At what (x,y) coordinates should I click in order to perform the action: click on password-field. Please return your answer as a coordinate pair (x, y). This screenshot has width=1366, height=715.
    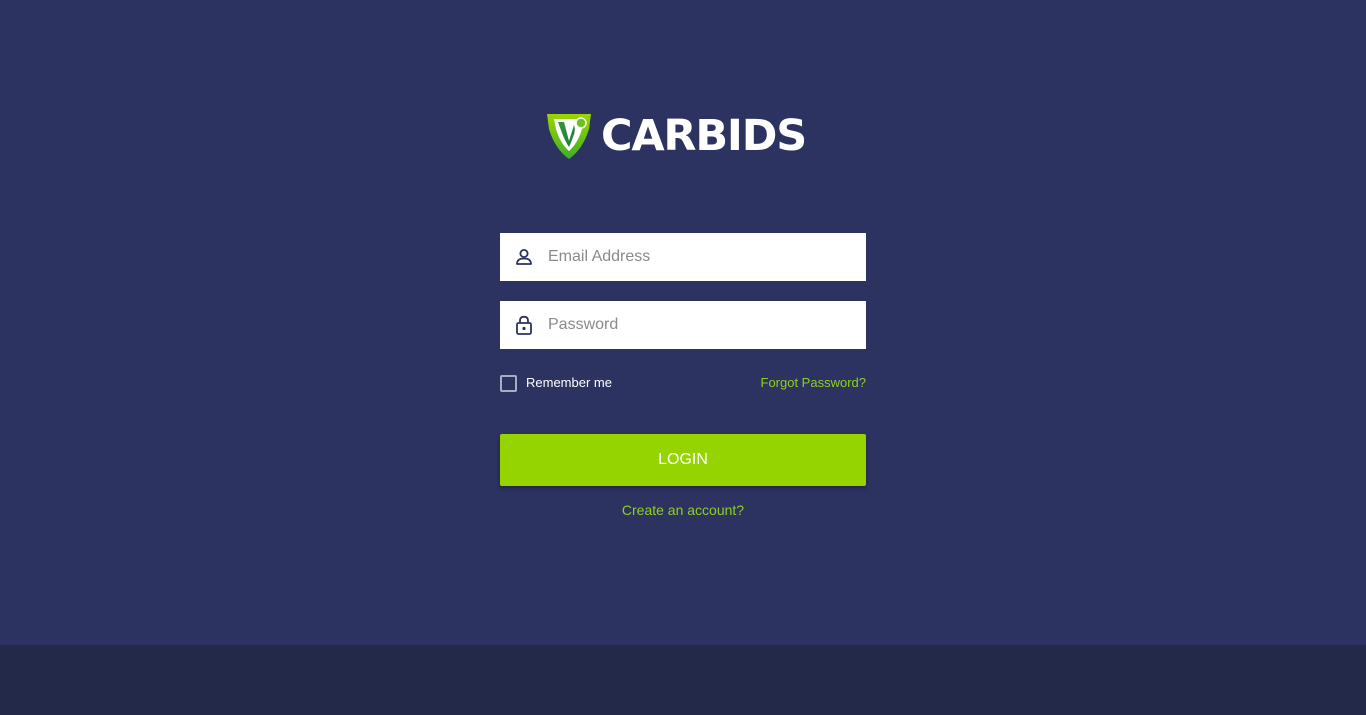
    Looking at the image, I should click on (683, 325).